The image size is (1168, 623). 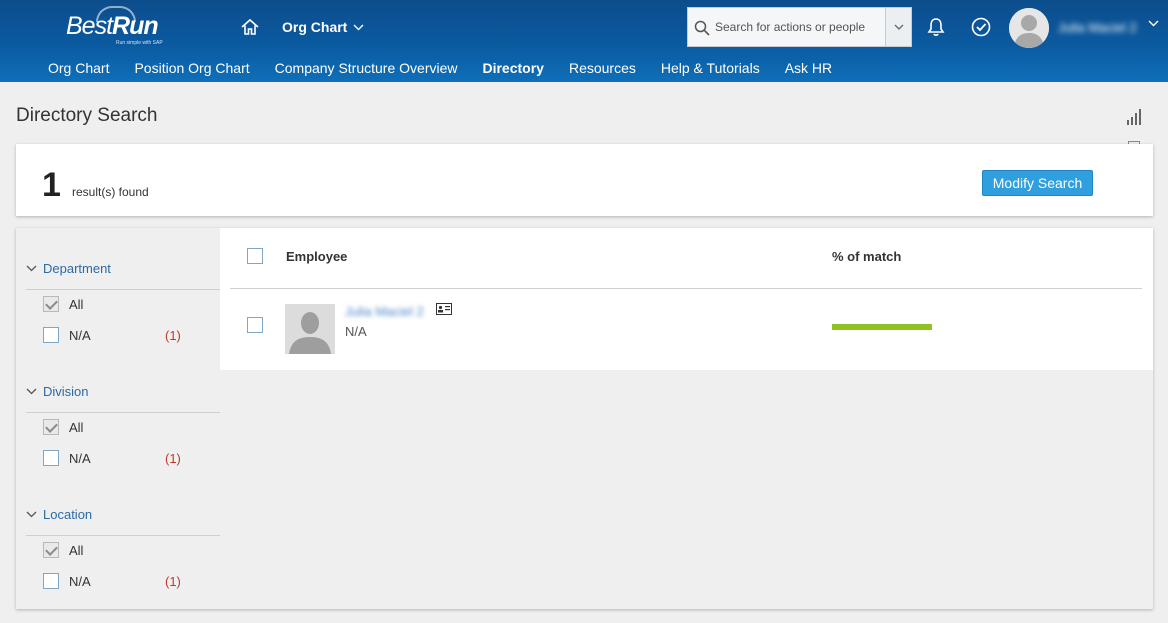 What do you see at coordinates (781, 27) in the screenshot?
I see `search-input` at bounding box center [781, 27].